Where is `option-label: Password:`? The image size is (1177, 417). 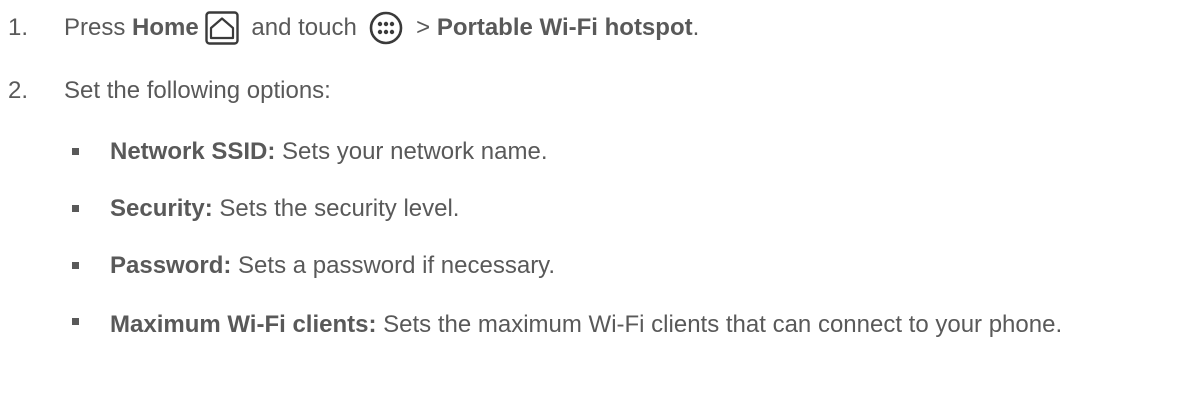 option-label: Password: is located at coordinates (171, 265).